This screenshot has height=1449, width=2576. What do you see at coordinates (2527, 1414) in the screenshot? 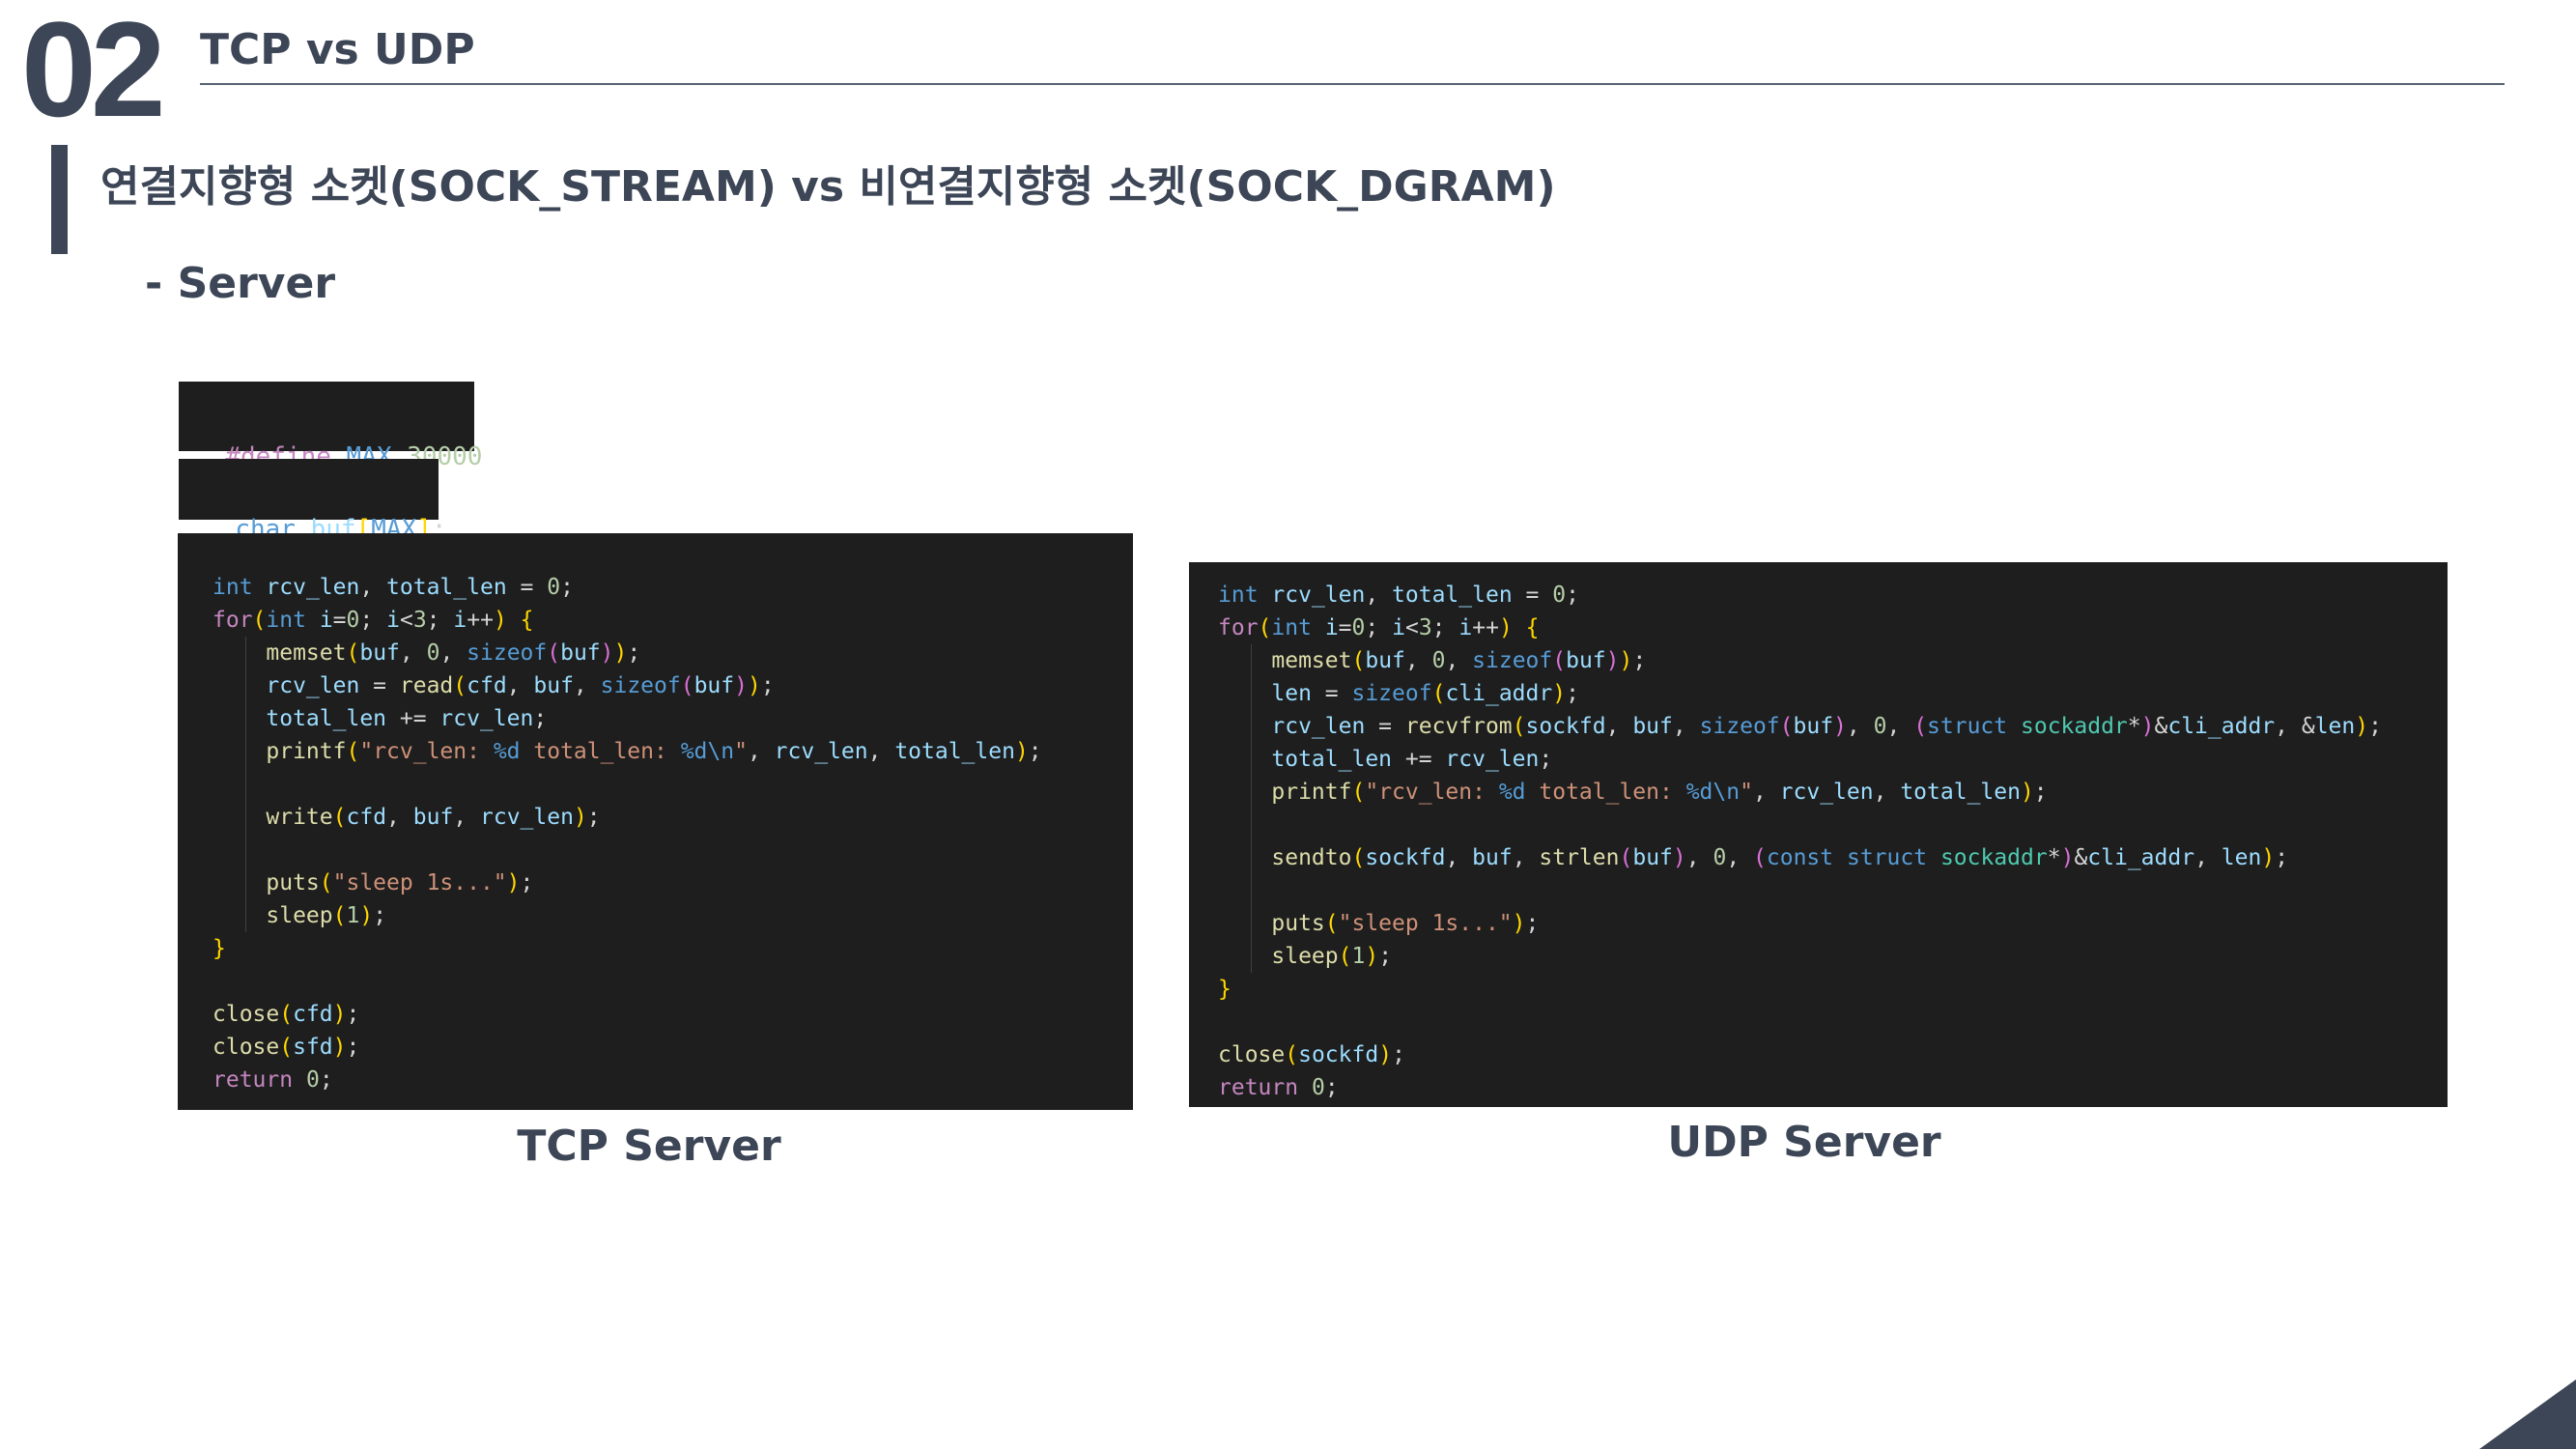
I see `corner-decoration` at bounding box center [2527, 1414].